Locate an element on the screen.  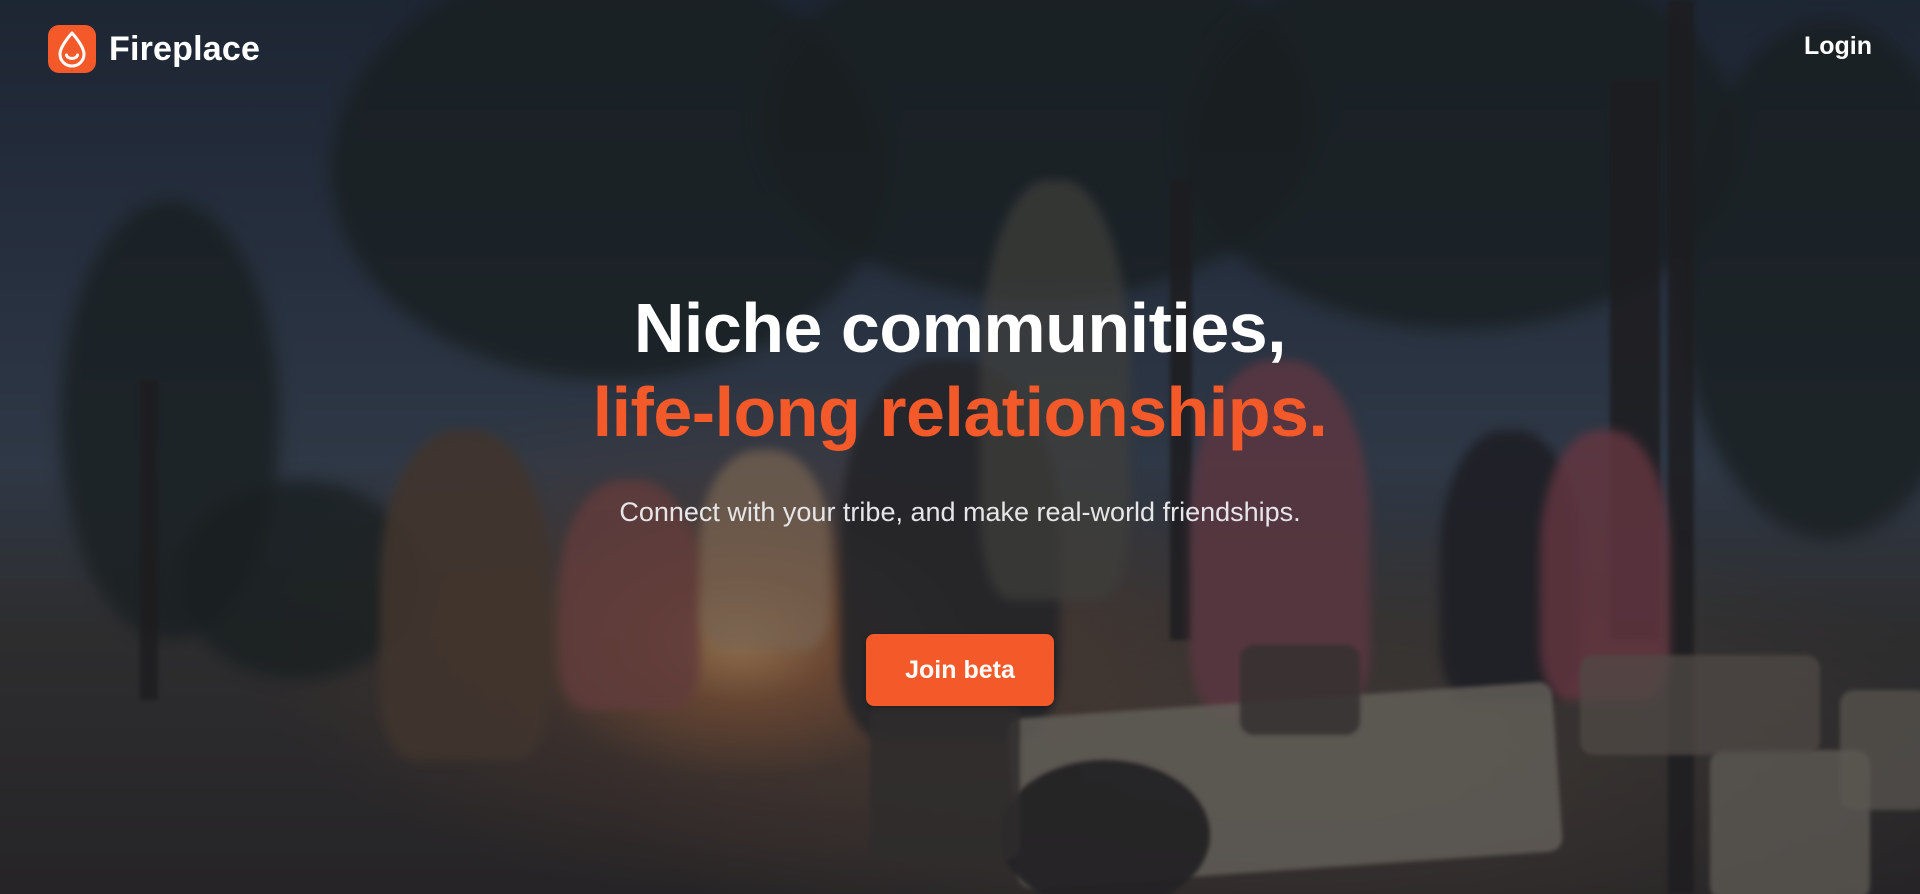
login-link: Login is located at coordinates (1838, 46).